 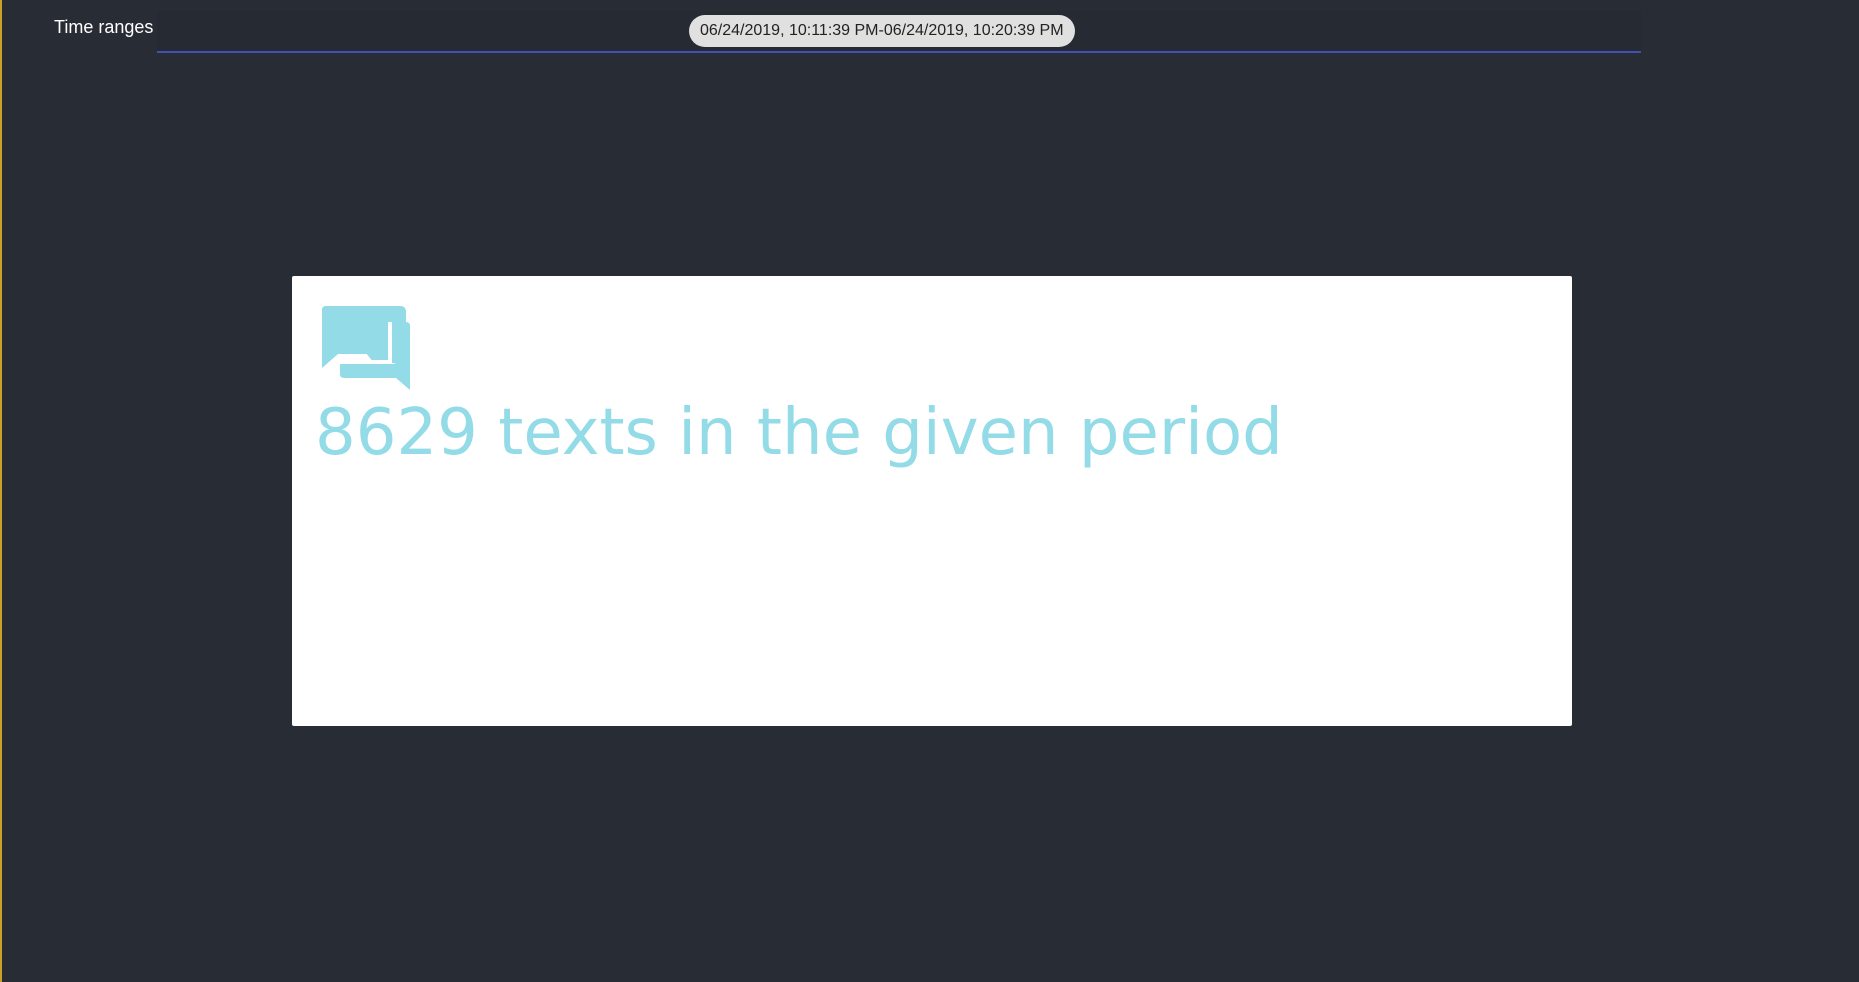 What do you see at coordinates (366, 348) in the screenshot?
I see `chat-bubbles-icon` at bounding box center [366, 348].